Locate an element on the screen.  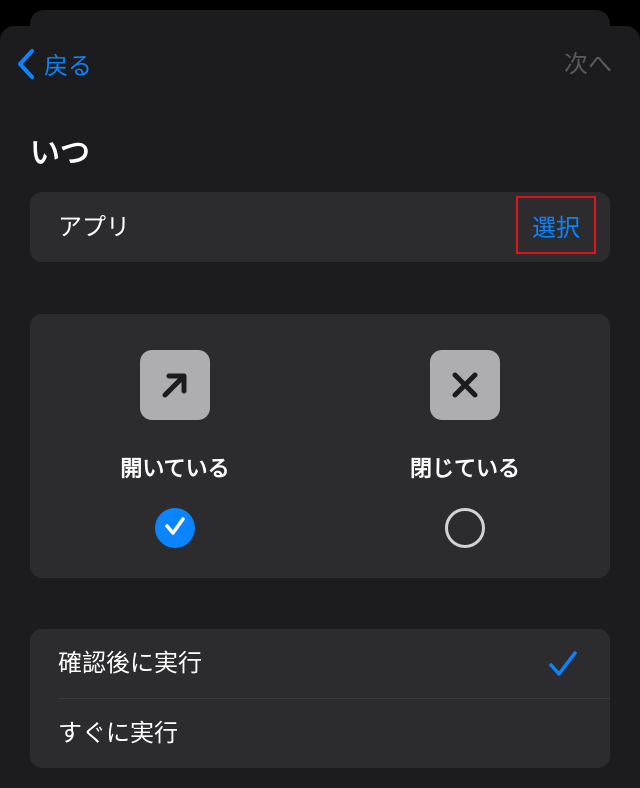
select-app-button: 選択 is located at coordinates (556, 225).